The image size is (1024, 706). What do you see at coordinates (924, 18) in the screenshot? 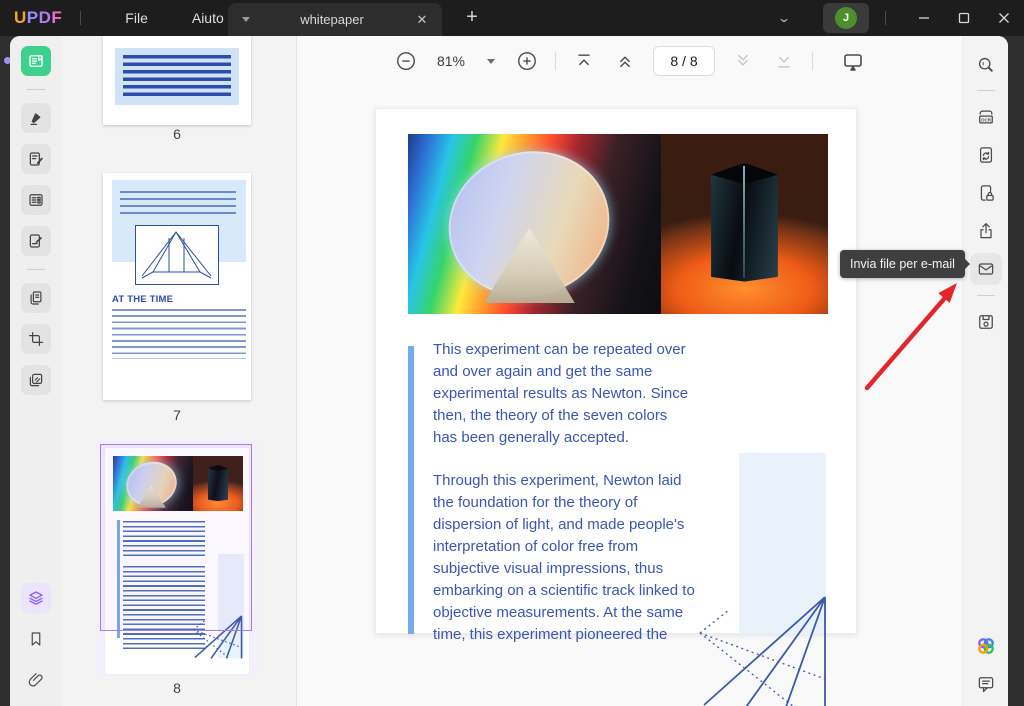
I see `minimize-button` at bounding box center [924, 18].